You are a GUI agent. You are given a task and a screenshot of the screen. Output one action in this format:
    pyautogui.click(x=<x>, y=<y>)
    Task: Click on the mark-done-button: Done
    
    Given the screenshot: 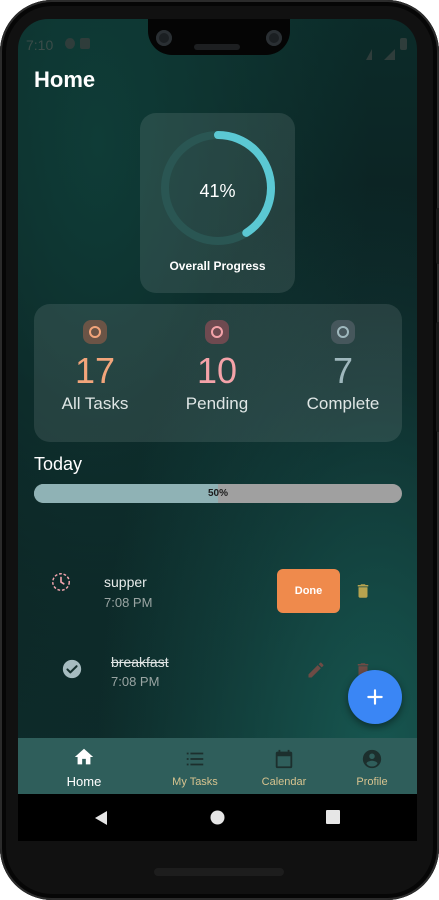 What is the action you would take?
    pyautogui.click(x=308, y=591)
    